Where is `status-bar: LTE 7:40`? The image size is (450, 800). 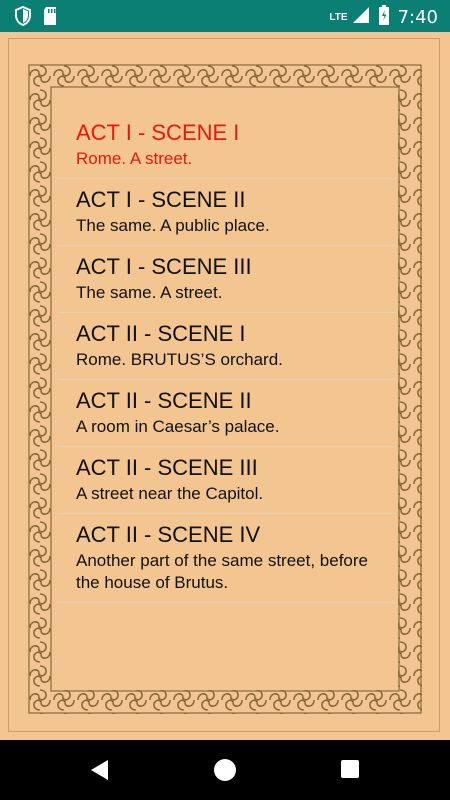 status-bar: LTE 7:40 is located at coordinates (225, 16).